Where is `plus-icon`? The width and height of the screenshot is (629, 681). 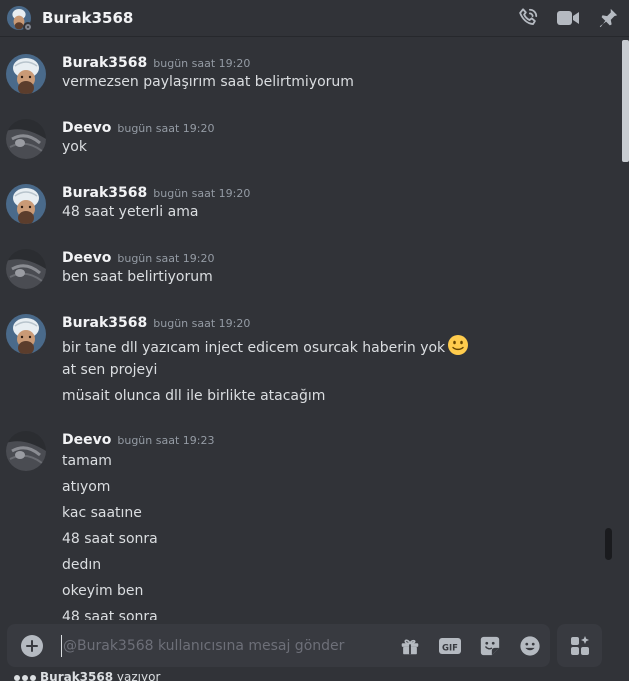 plus-icon is located at coordinates (32, 646).